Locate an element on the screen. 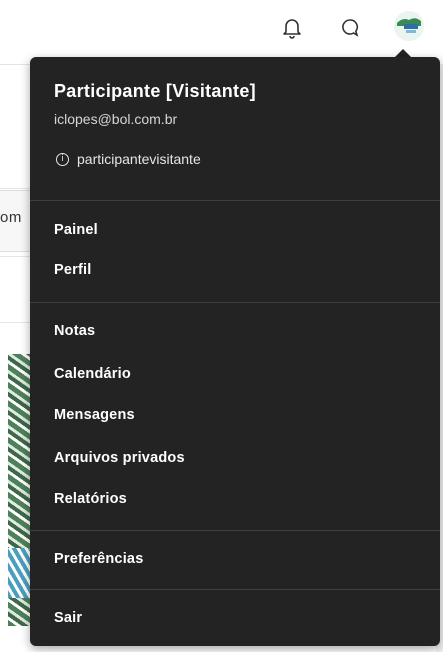 Image resolution: width=443 pixels, height=652 pixels. chat-bubble-icon is located at coordinates (350, 28).